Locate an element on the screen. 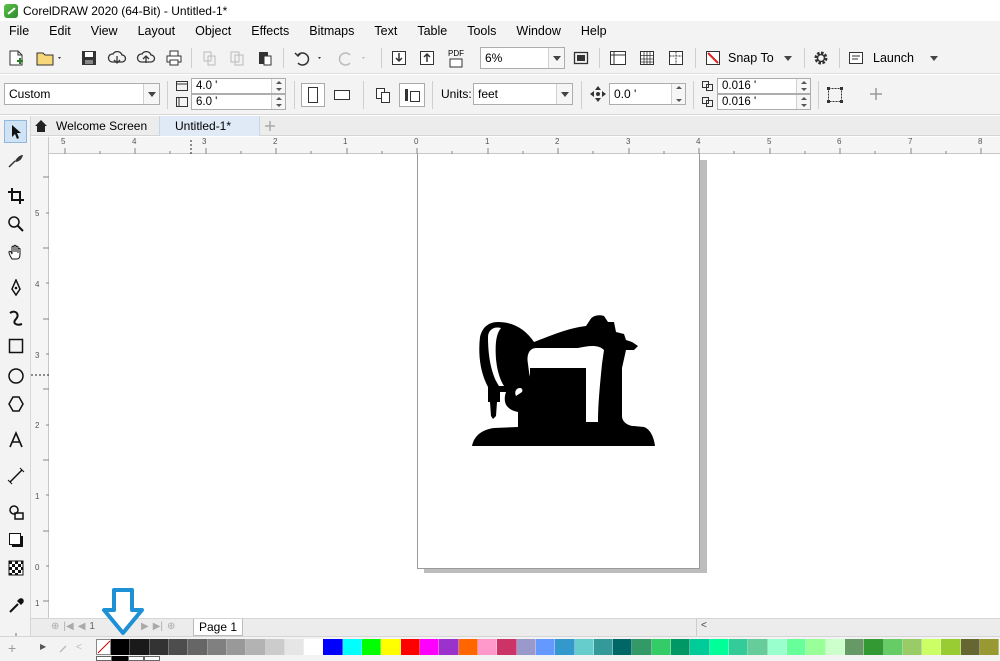 Image resolution: width=1000 pixels, height=661 pixels. current-page-icon is located at coordinates (412, 95).